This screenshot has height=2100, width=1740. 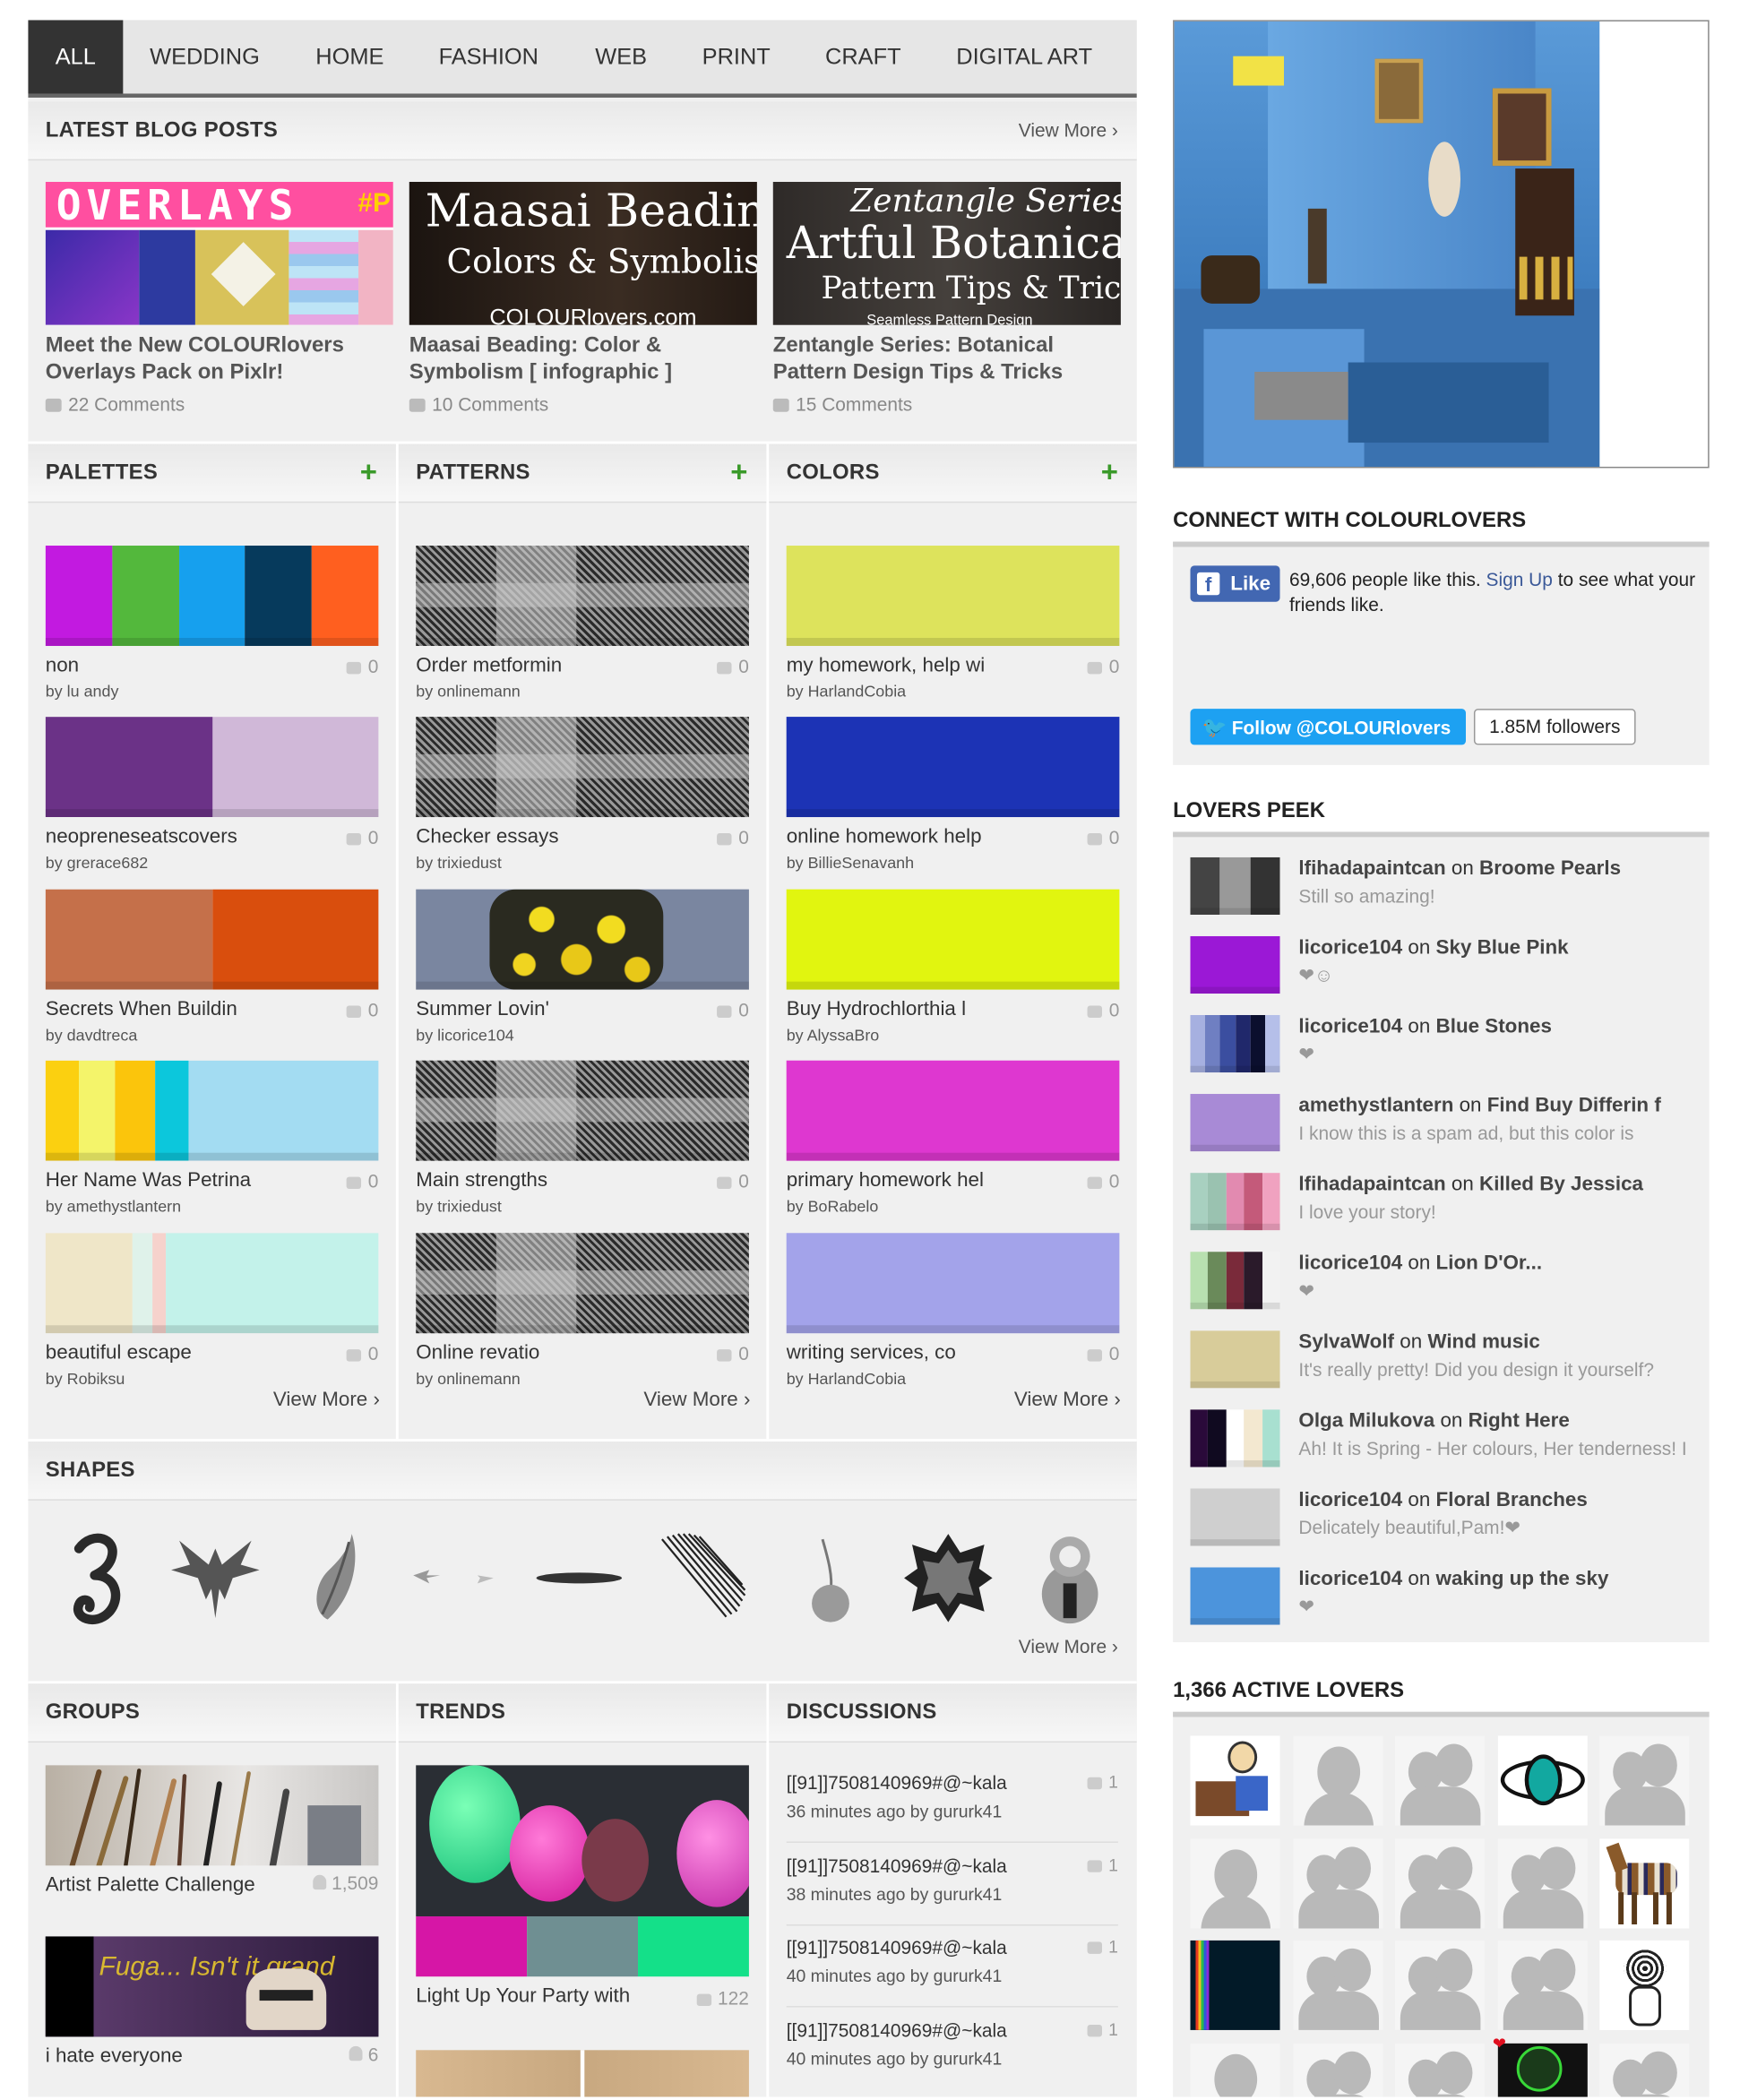 What do you see at coordinates (559, 1009) in the screenshot?
I see `pattern-name: Summer Lovin'` at bounding box center [559, 1009].